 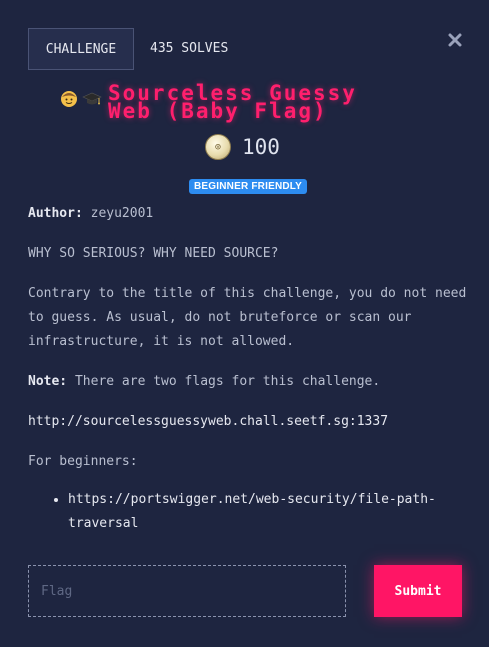 What do you see at coordinates (232, 102) in the screenshot?
I see `challenge-title: Sourceless Guessy Web (Baby Flag)` at bounding box center [232, 102].